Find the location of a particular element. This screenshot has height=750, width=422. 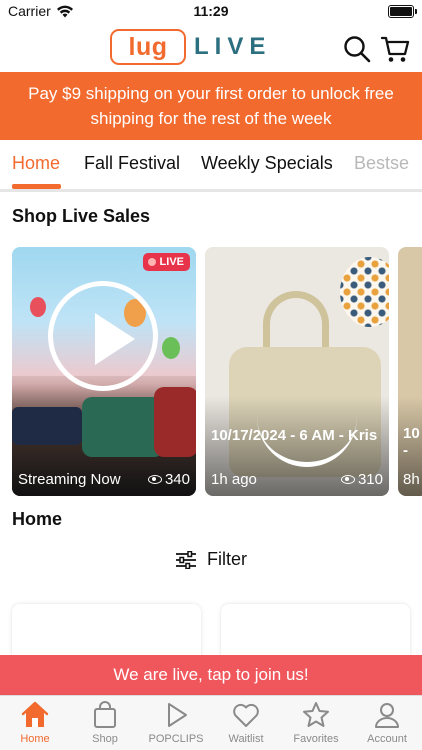

nav-account: Account is located at coordinates (387, 722).